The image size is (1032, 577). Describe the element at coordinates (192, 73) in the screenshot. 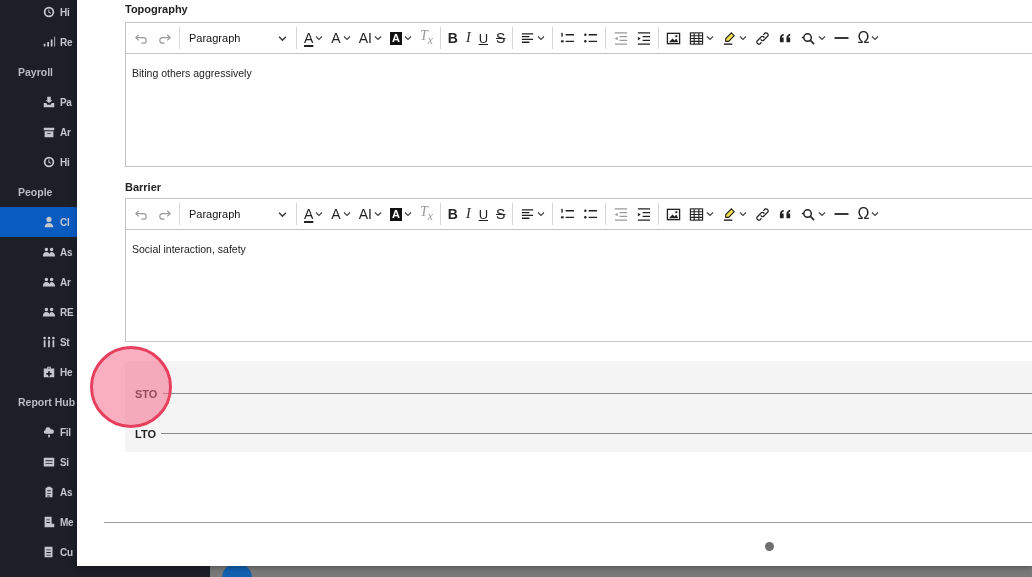

I see `editor-text: Biting others aggressively` at that location.